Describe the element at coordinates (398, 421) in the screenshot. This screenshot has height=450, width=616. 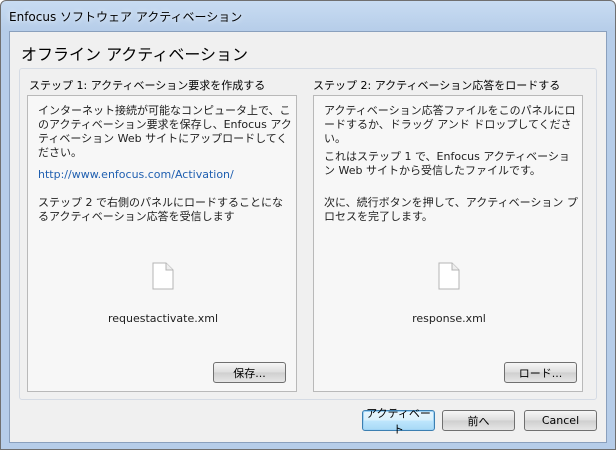
I see `activate-button: アクティベート` at that location.